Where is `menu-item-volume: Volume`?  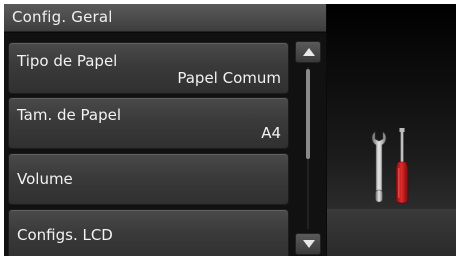 menu-item-volume: Volume is located at coordinates (148, 179).